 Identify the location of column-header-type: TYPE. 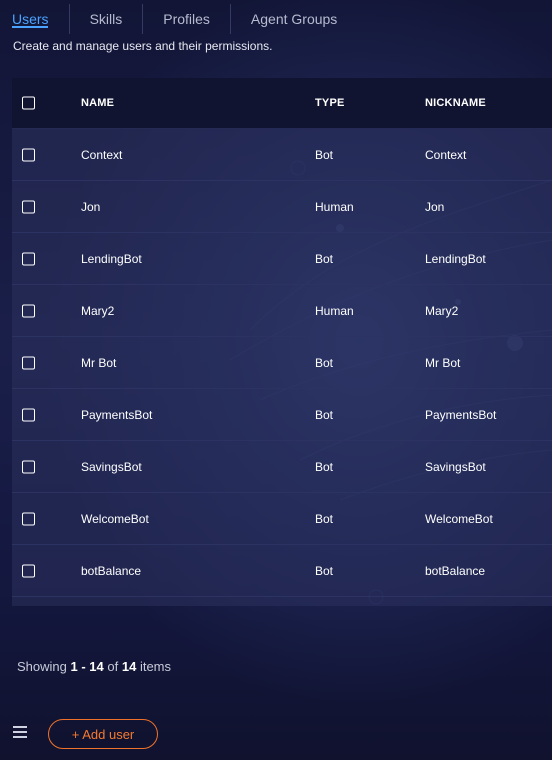
(330, 103).